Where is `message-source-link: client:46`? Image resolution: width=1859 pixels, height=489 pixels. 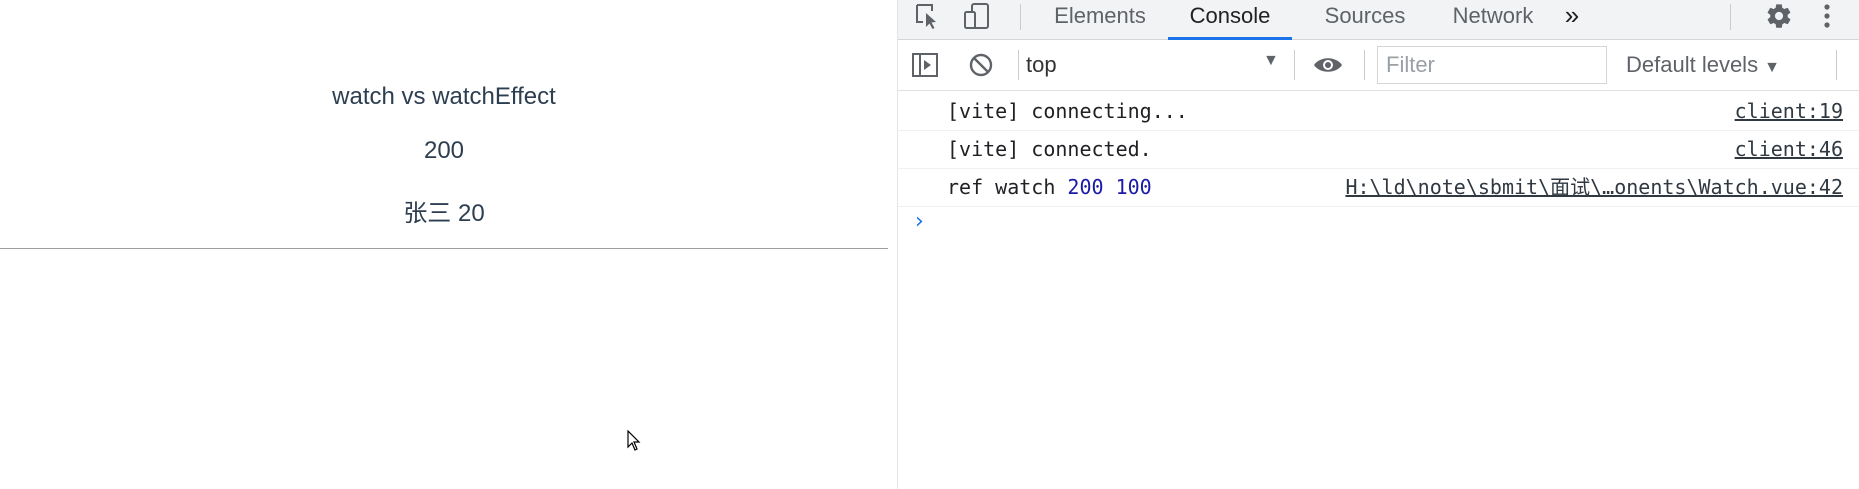 message-source-link: client:46 is located at coordinates (1789, 149).